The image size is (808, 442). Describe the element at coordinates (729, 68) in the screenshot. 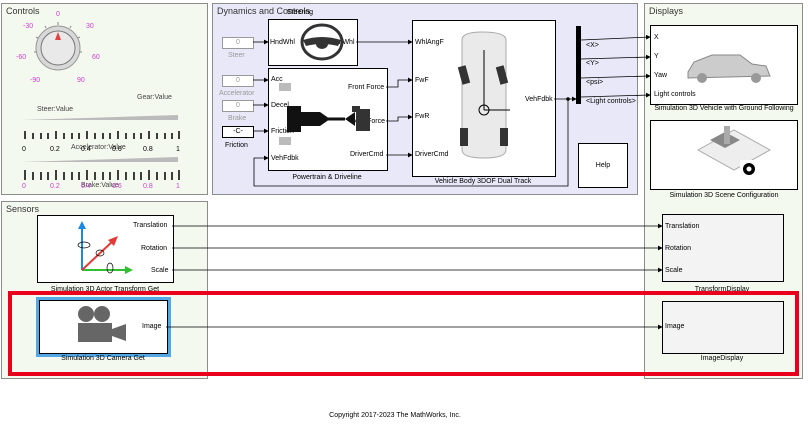

I see `car-icon` at that location.